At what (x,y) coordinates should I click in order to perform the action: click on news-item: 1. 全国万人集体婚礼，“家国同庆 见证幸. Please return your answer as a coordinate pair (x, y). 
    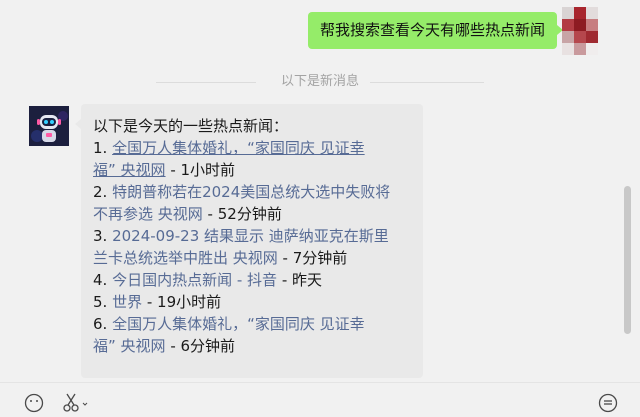
    Looking at the image, I should click on (229, 148).